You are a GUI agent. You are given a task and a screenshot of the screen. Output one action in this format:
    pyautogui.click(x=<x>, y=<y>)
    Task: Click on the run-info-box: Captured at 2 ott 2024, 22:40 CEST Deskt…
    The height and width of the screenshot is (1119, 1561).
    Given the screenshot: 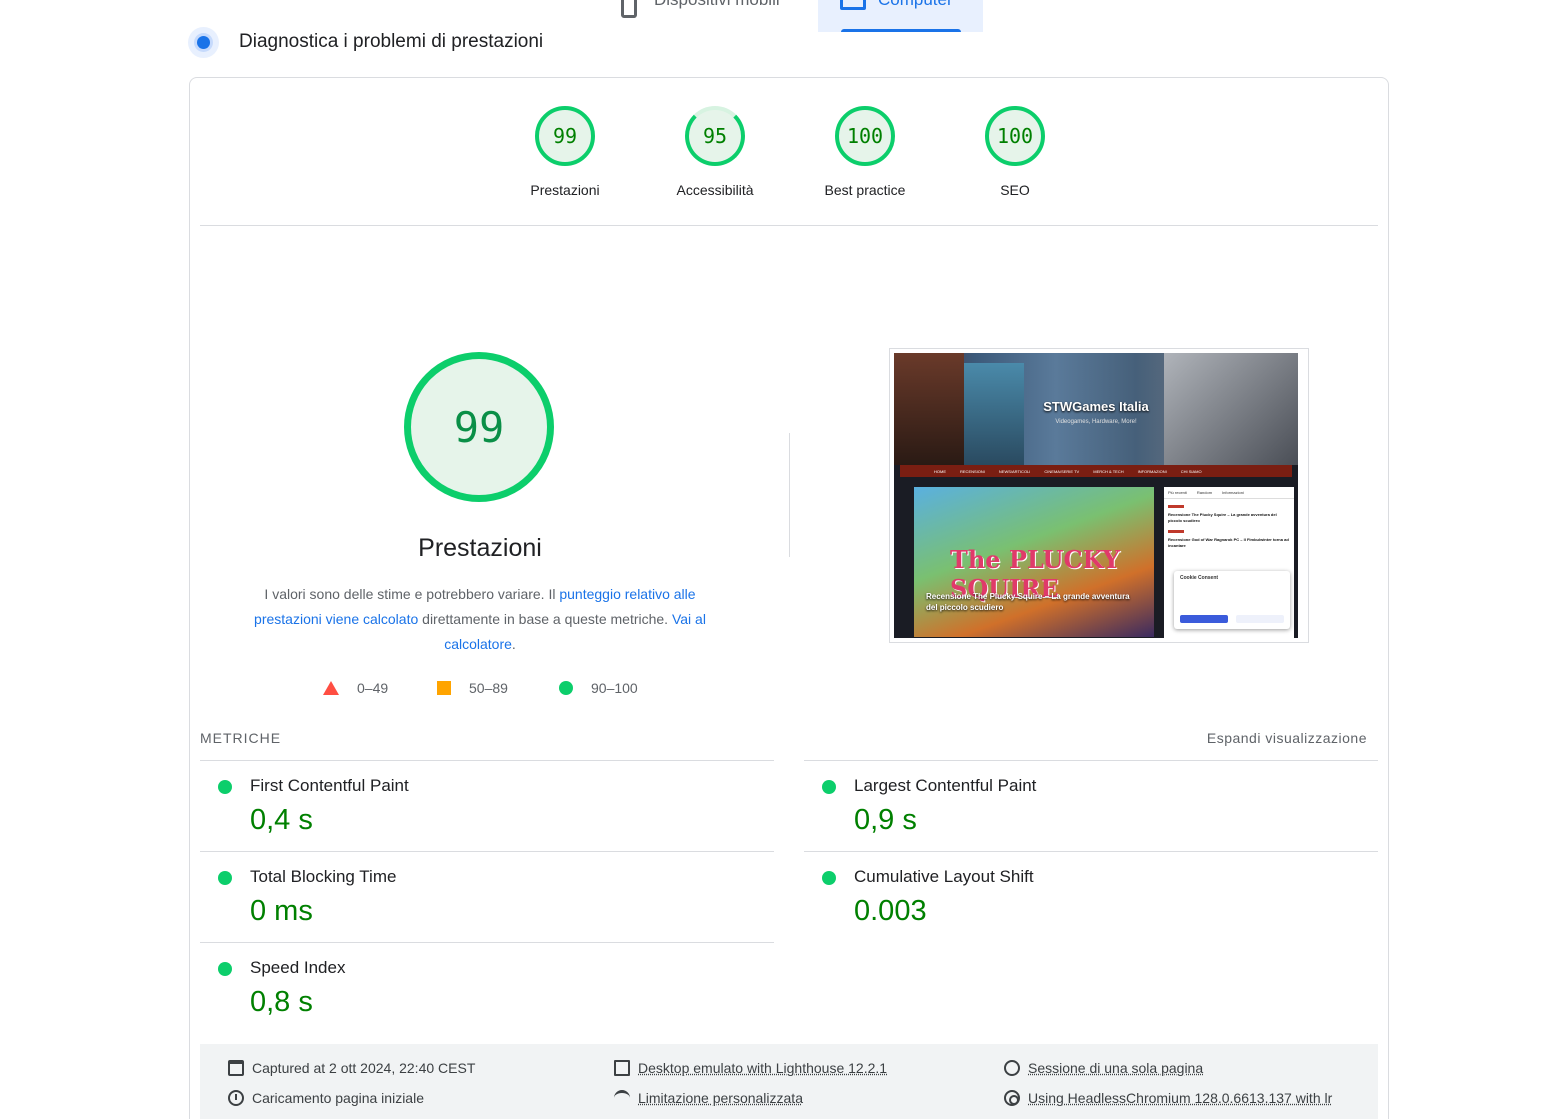 What is the action you would take?
    pyautogui.click(x=789, y=1081)
    